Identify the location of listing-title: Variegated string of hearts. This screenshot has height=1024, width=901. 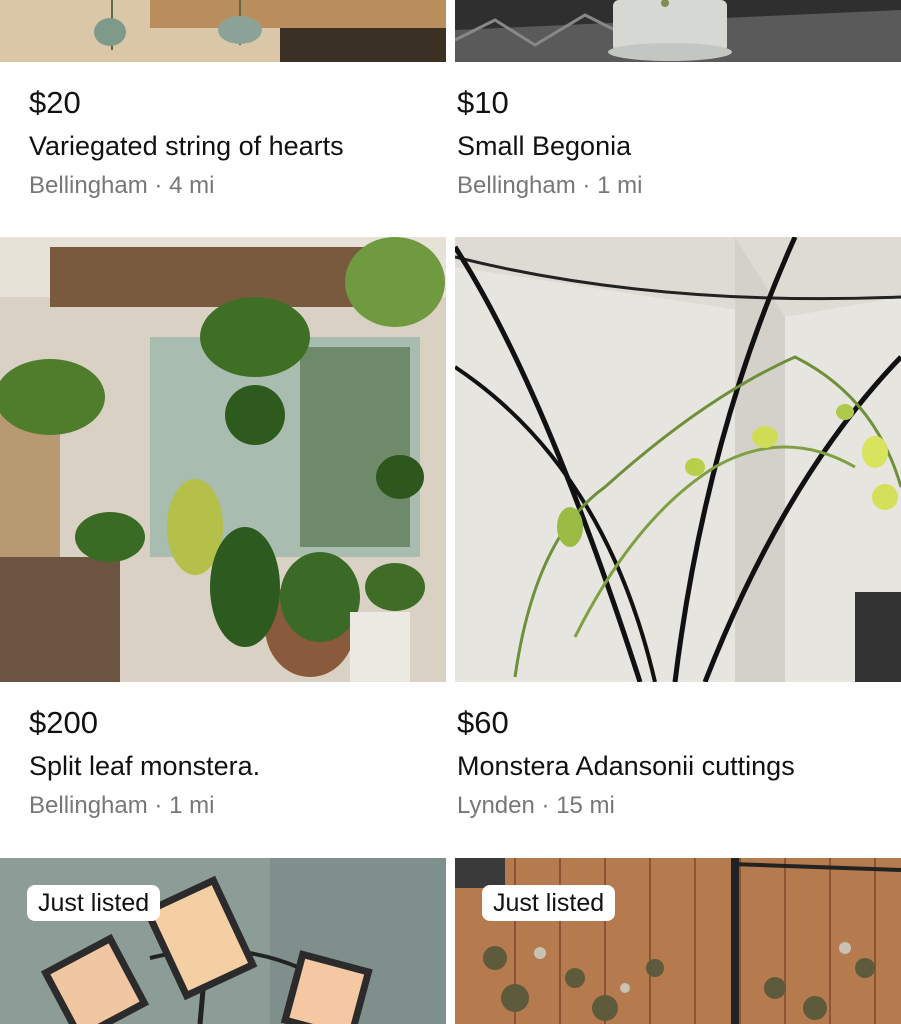
(186, 146).